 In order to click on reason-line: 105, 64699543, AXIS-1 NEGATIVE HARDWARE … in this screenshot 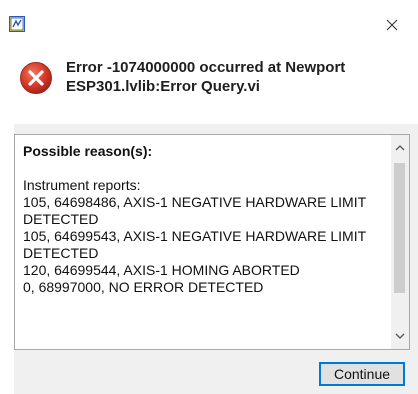, I will do `click(194, 244)`.